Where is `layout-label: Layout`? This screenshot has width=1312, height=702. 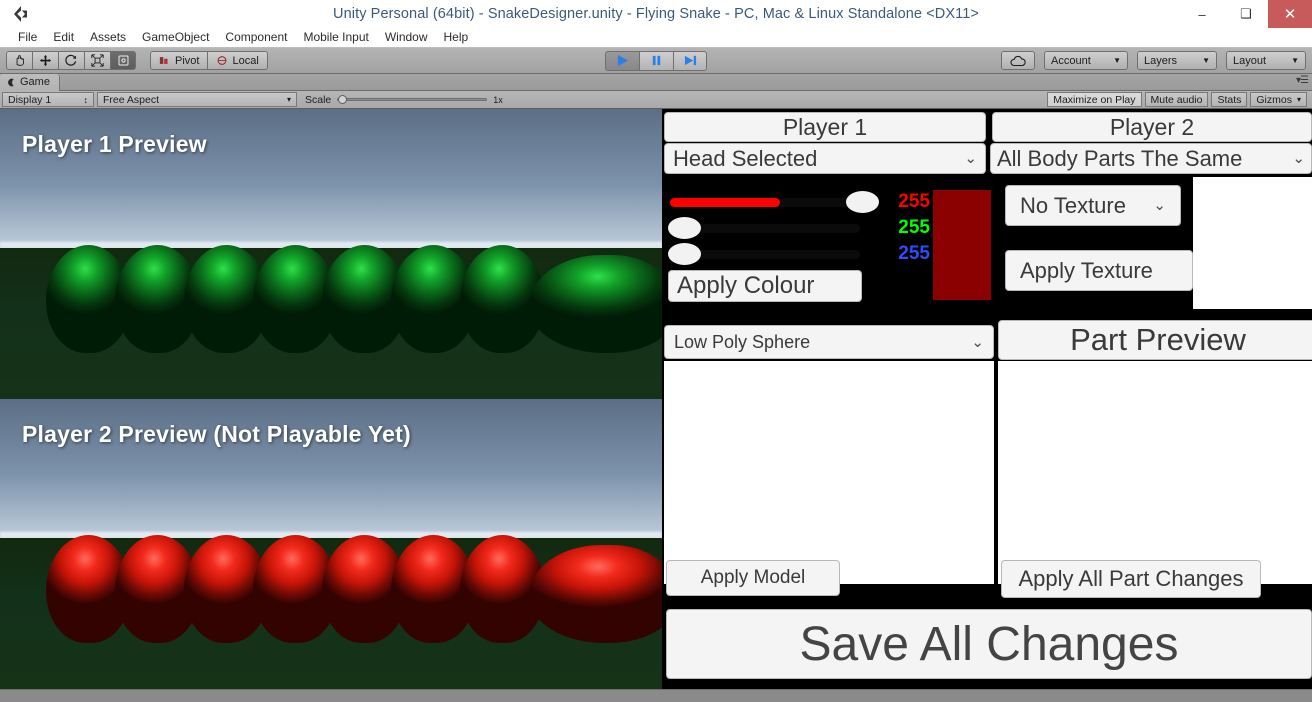
layout-label: Layout is located at coordinates (1250, 60).